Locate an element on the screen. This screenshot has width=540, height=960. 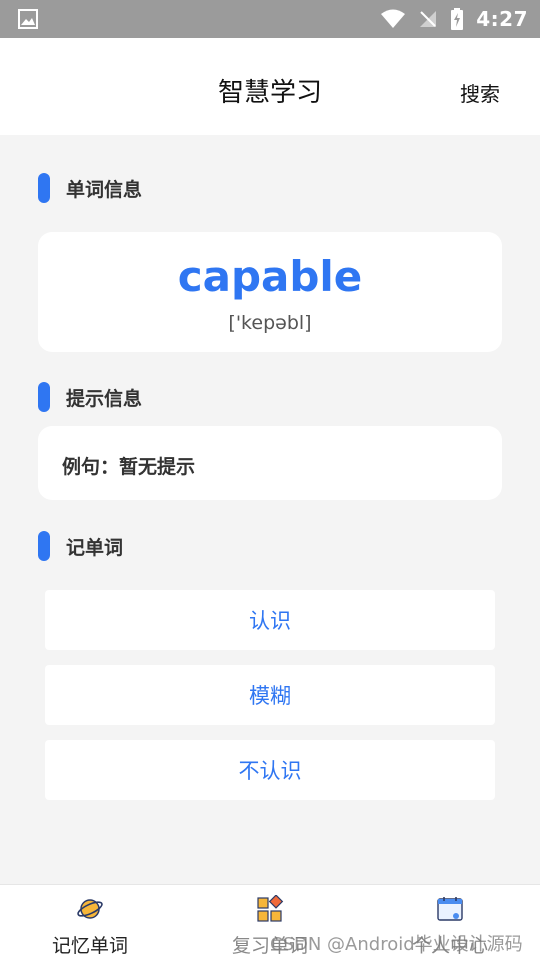
dont-know-button: 不认识 is located at coordinates (270, 770).